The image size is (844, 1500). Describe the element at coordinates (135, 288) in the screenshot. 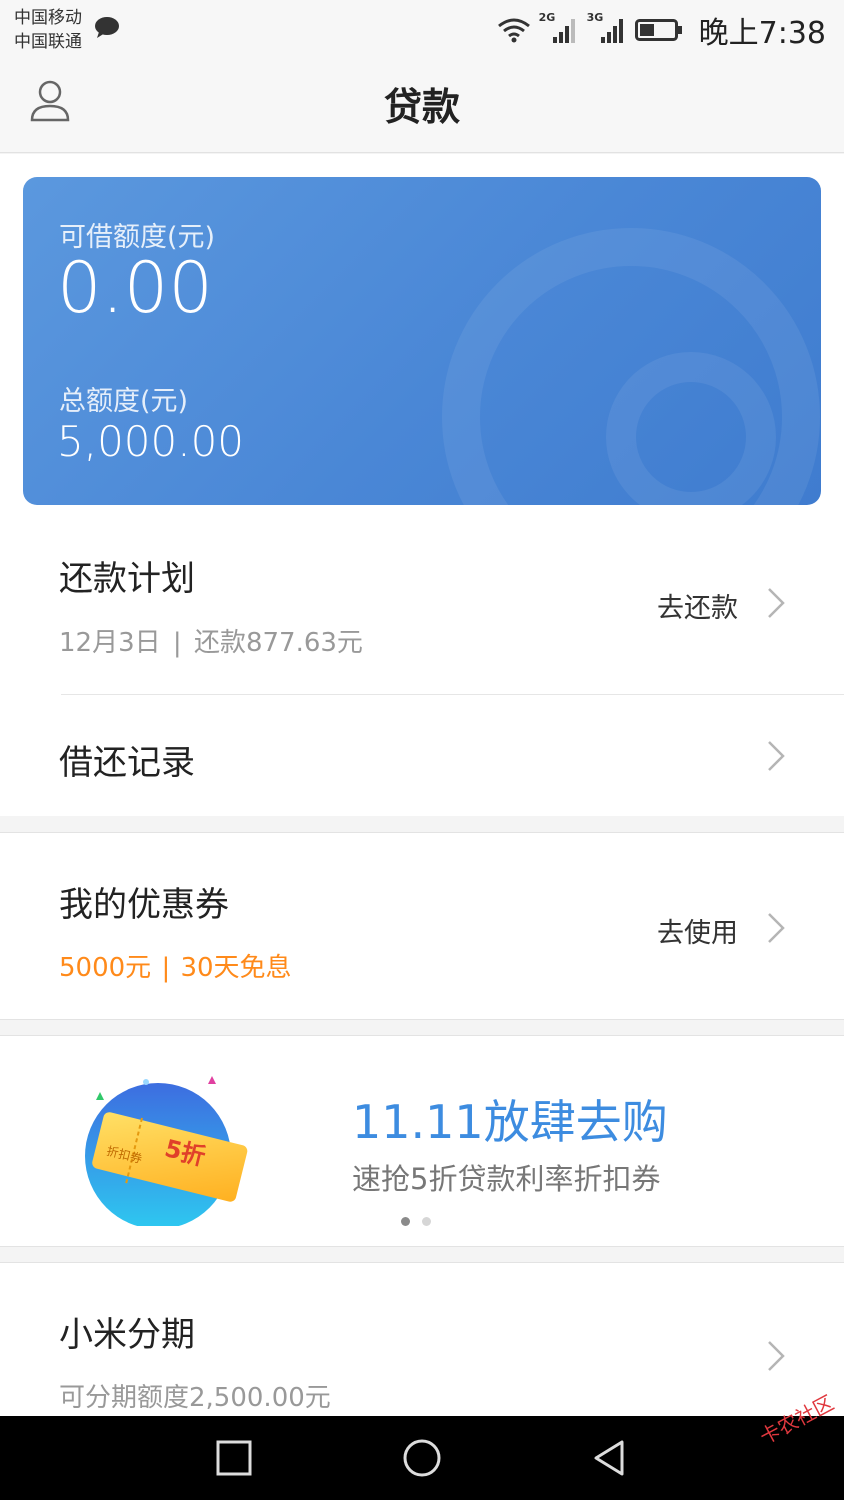

I see `available-limit-value: 0.00` at that location.